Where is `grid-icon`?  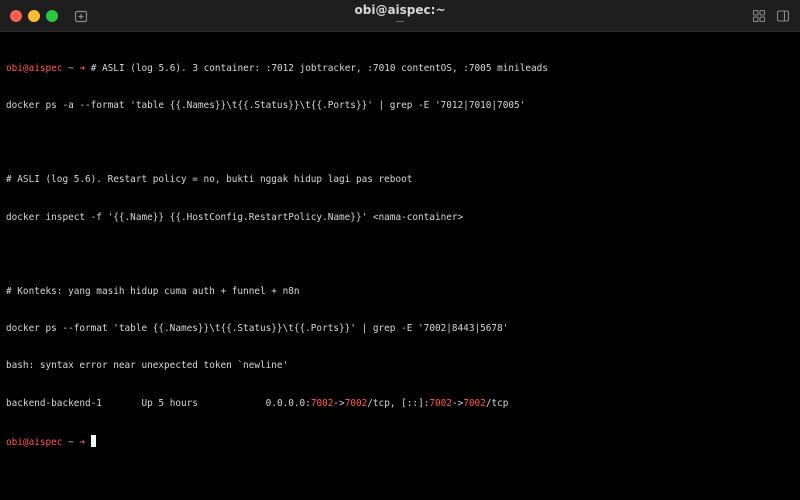
grid-icon is located at coordinates (759, 16).